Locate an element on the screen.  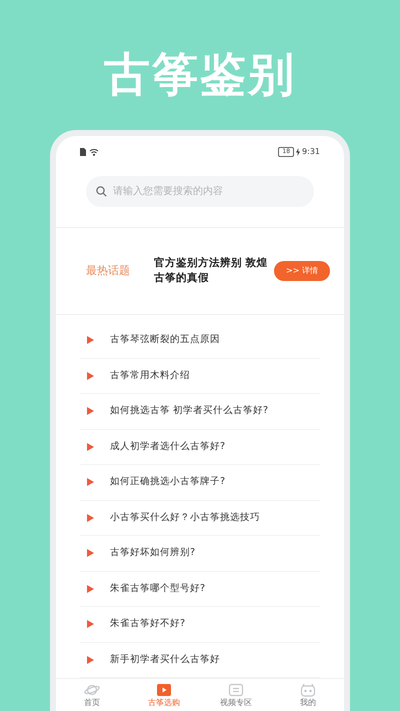
article-row: 朱雀古筝哪个型号好? is located at coordinates (200, 589).